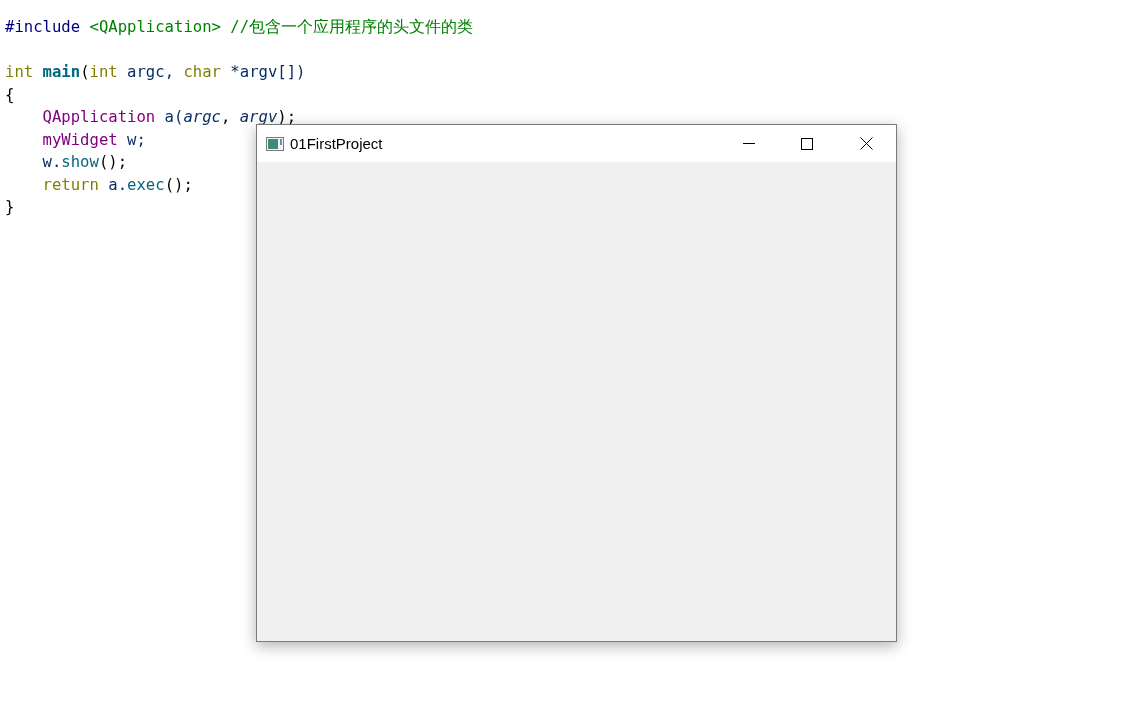 The height and width of the screenshot is (719, 1145). What do you see at coordinates (239, 27) in the screenshot?
I see `code-line: #include <QApplication> //包含一个应用程序的头文件的类` at bounding box center [239, 27].